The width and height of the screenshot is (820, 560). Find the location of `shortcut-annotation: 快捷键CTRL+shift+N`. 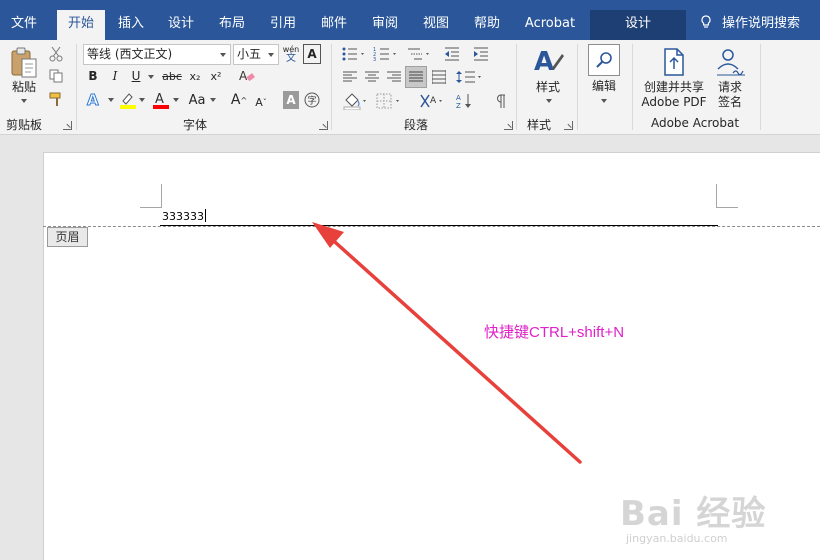

shortcut-annotation: 快捷键CTRL+shift+N is located at coordinates (554, 332).